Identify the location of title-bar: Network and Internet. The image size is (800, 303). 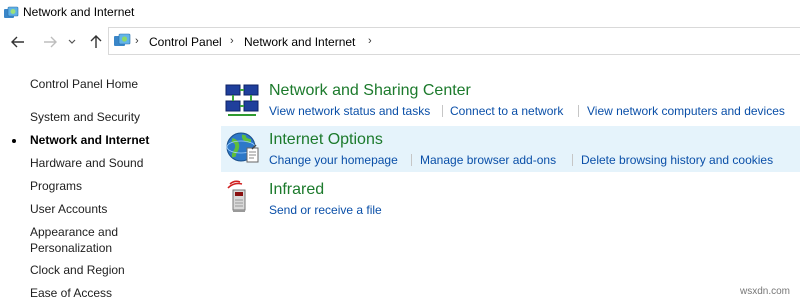
(400, 13).